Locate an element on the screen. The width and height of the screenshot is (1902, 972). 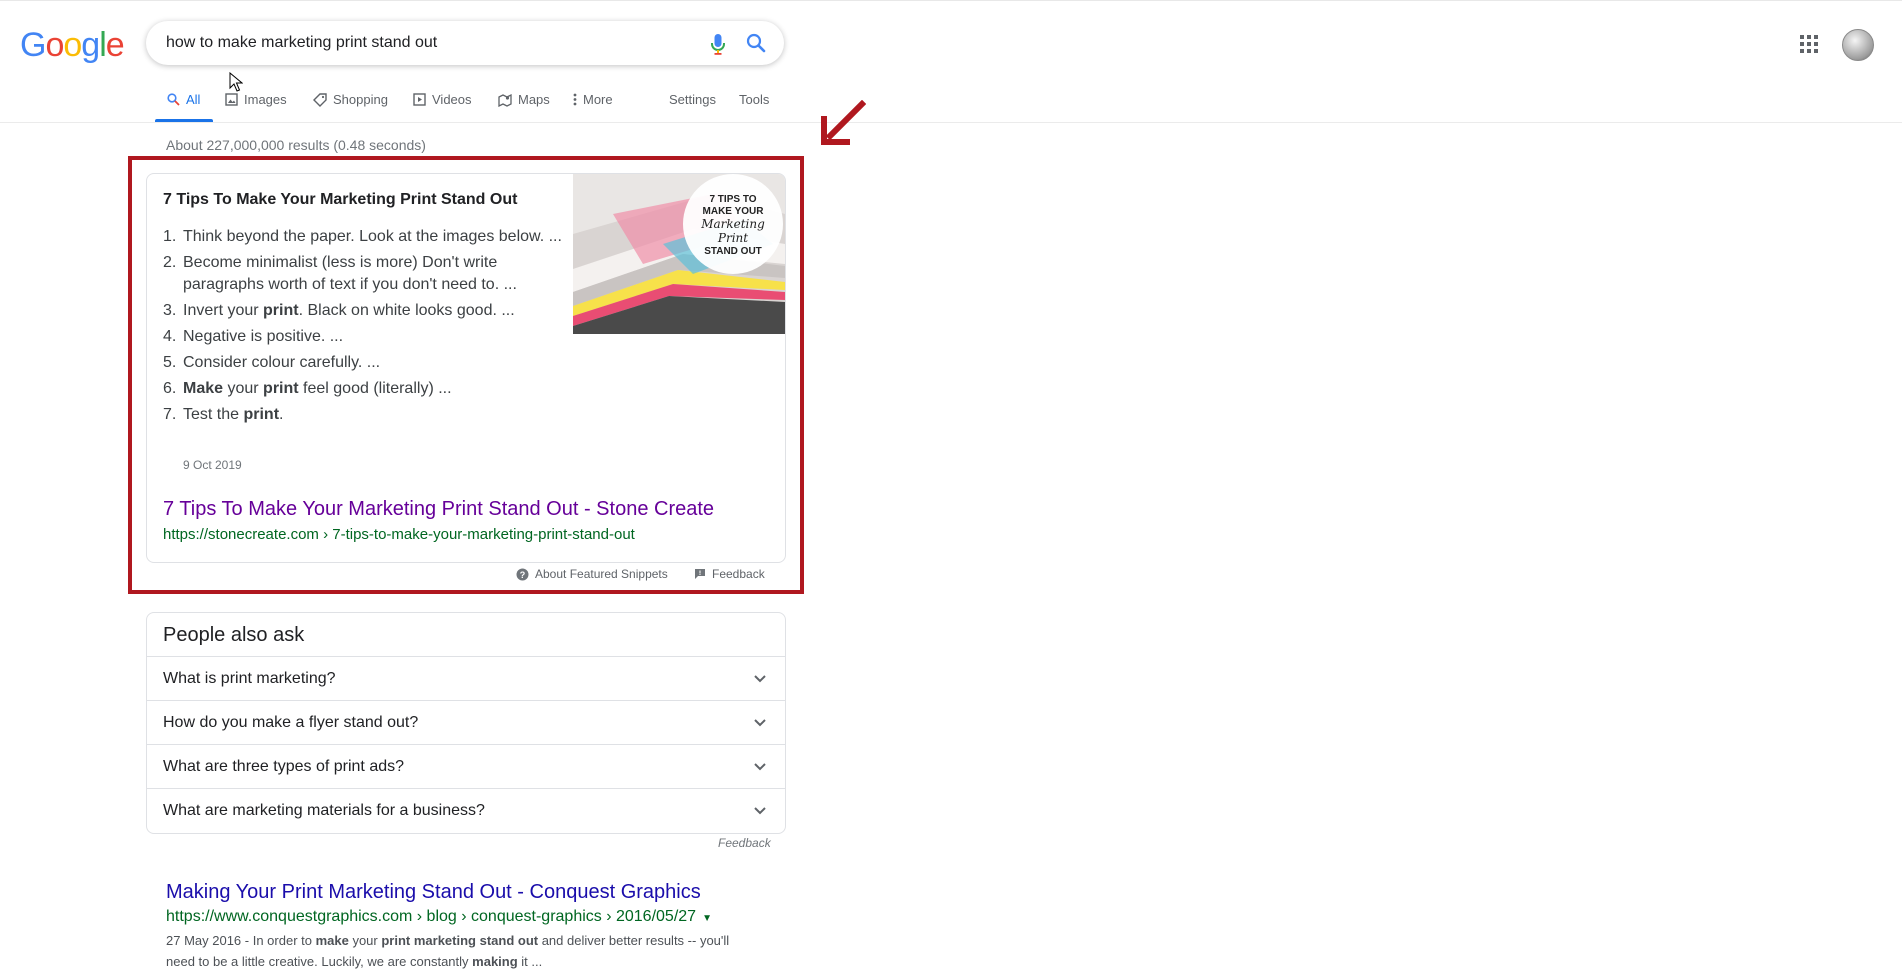
tab-all-label: All is located at coordinates (193, 99).